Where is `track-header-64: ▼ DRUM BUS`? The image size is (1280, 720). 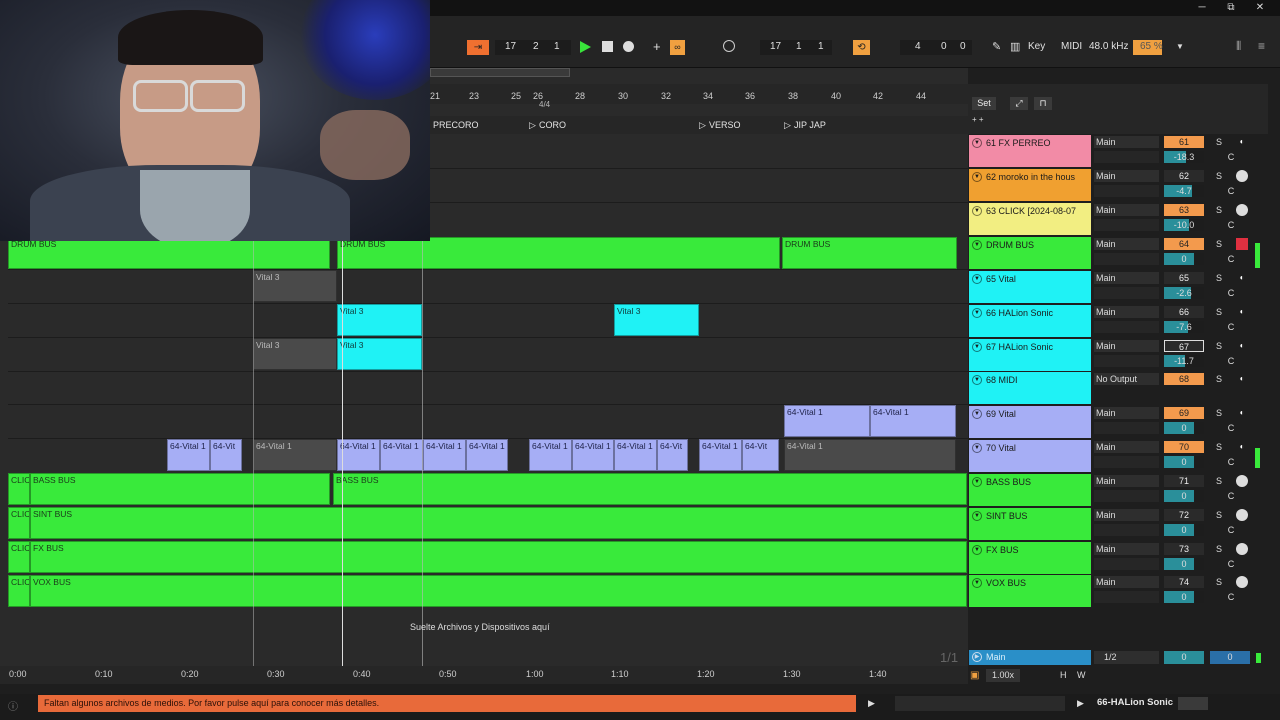
track-header-64: ▼ DRUM BUS is located at coordinates (1030, 253).